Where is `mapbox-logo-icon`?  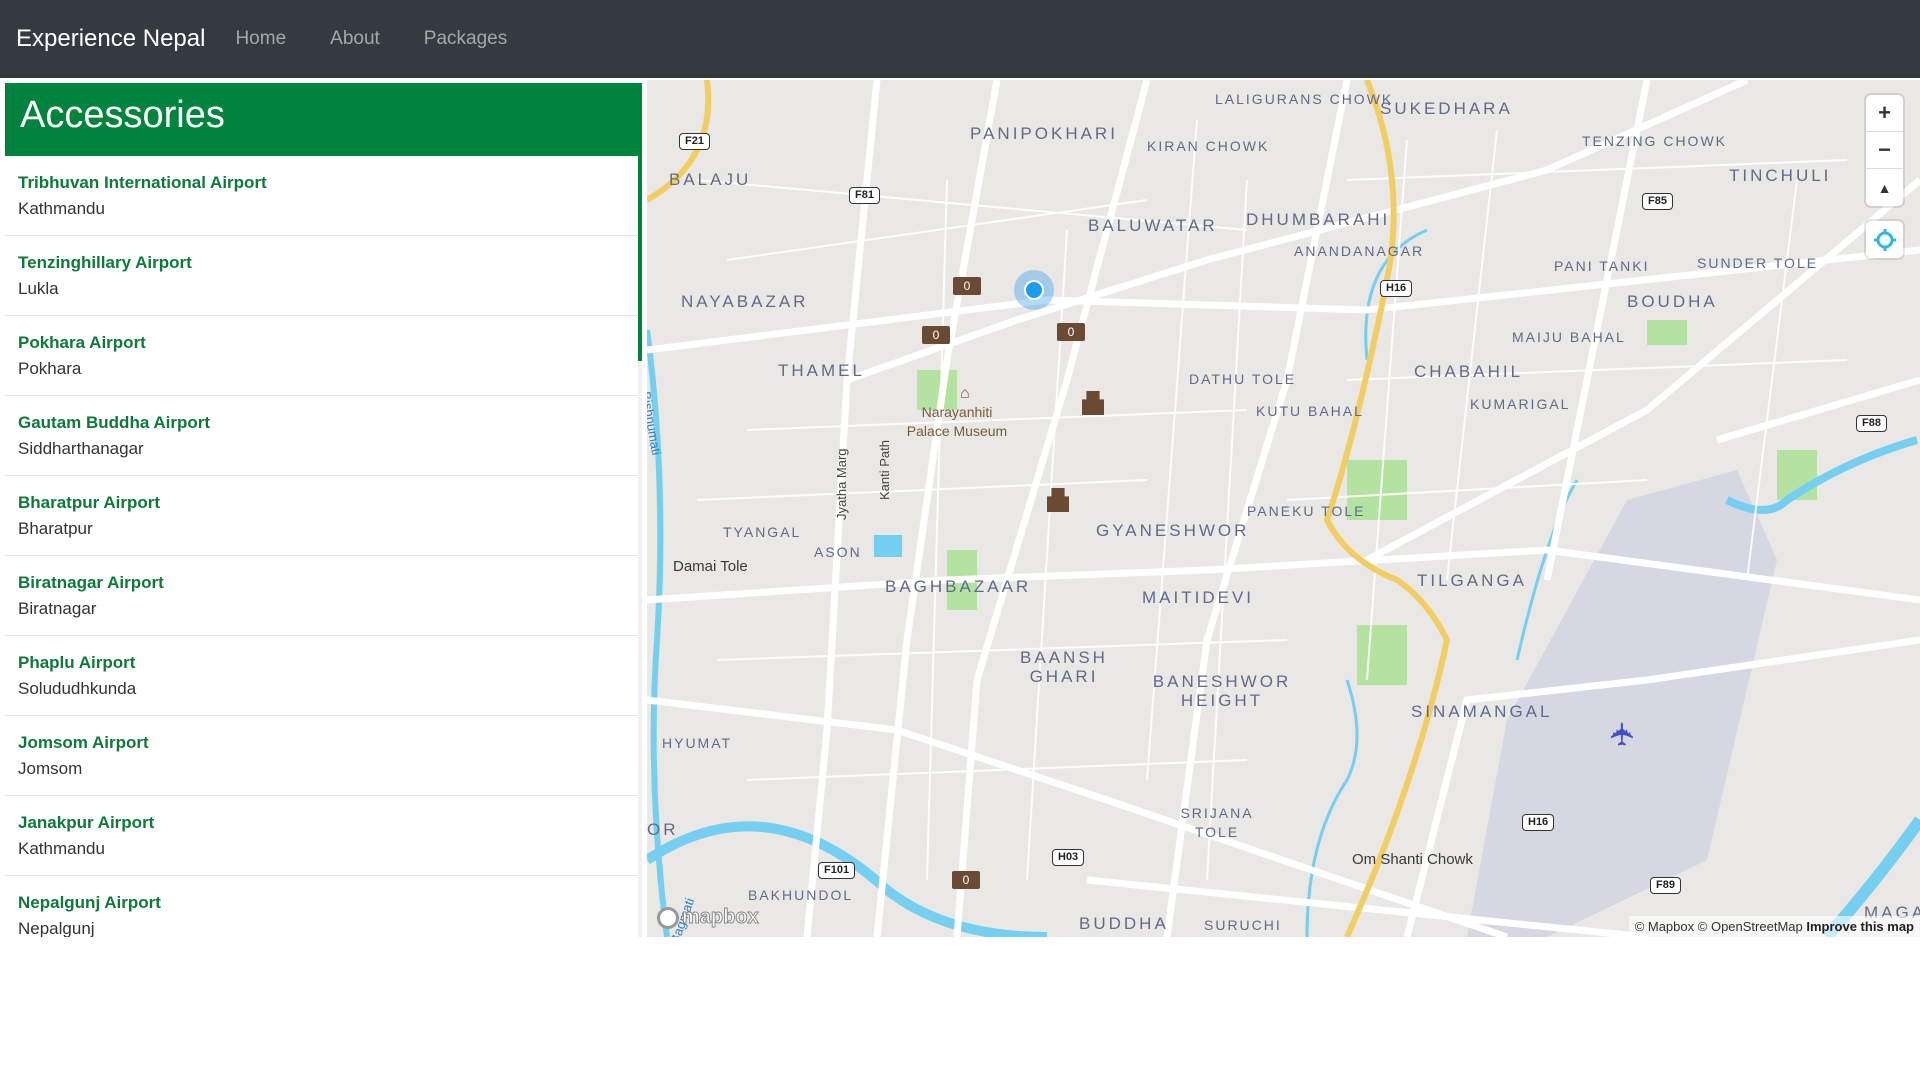
mapbox-logo-icon is located at coordinates (668, 917).